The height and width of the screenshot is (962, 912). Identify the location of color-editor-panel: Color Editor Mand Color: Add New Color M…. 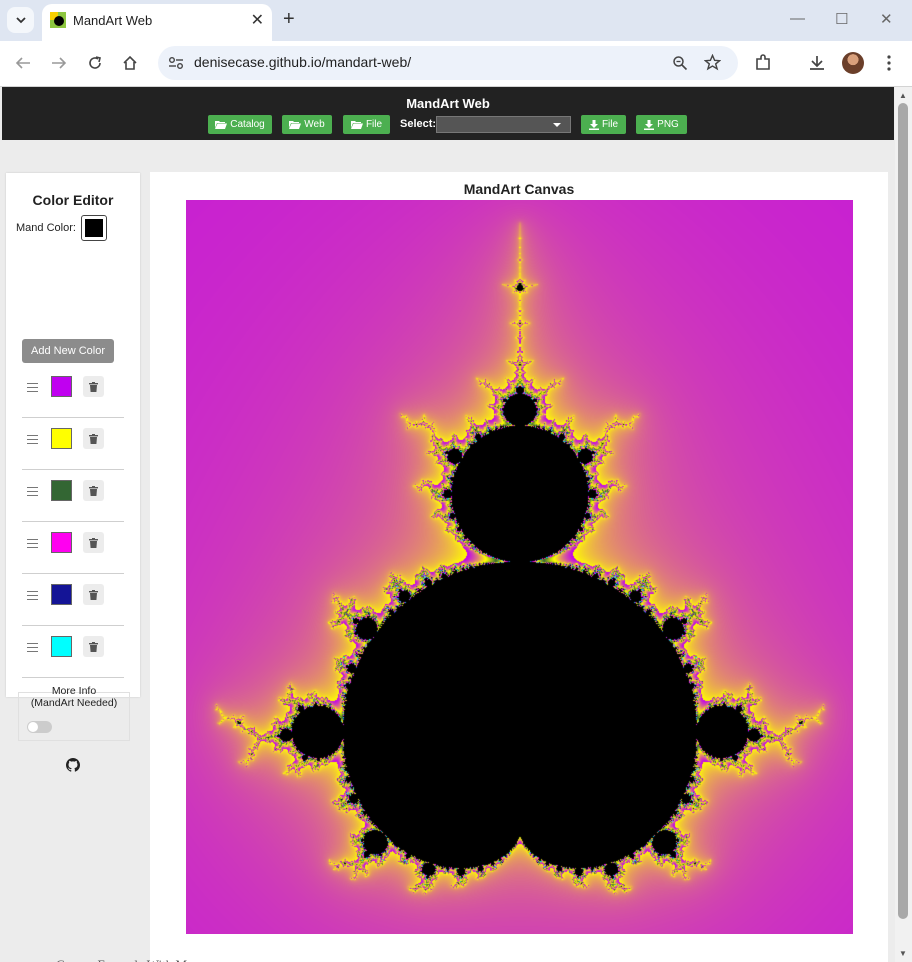
(73, 472).